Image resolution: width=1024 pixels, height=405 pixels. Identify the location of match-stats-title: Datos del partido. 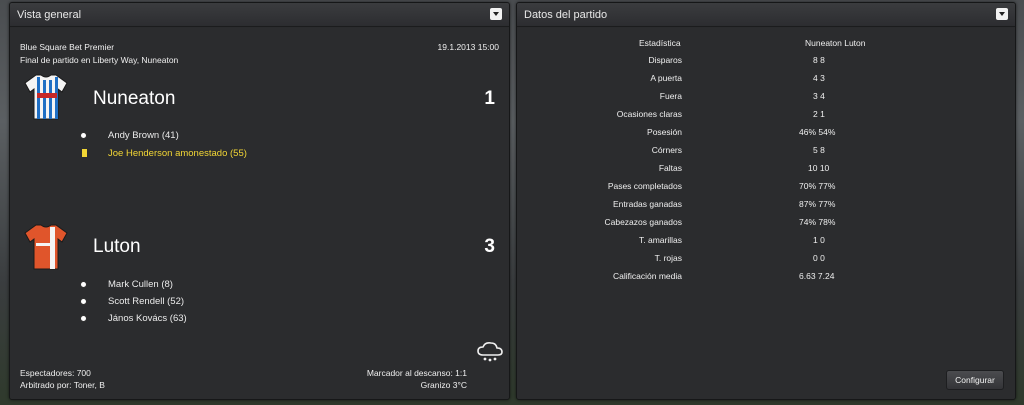
(566, 15).